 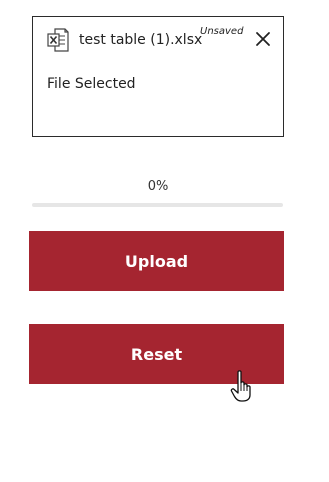 What do you see at coordinates (263, 39) in the screenshot?
I see `close-icon` at bounding box center [263, 39].